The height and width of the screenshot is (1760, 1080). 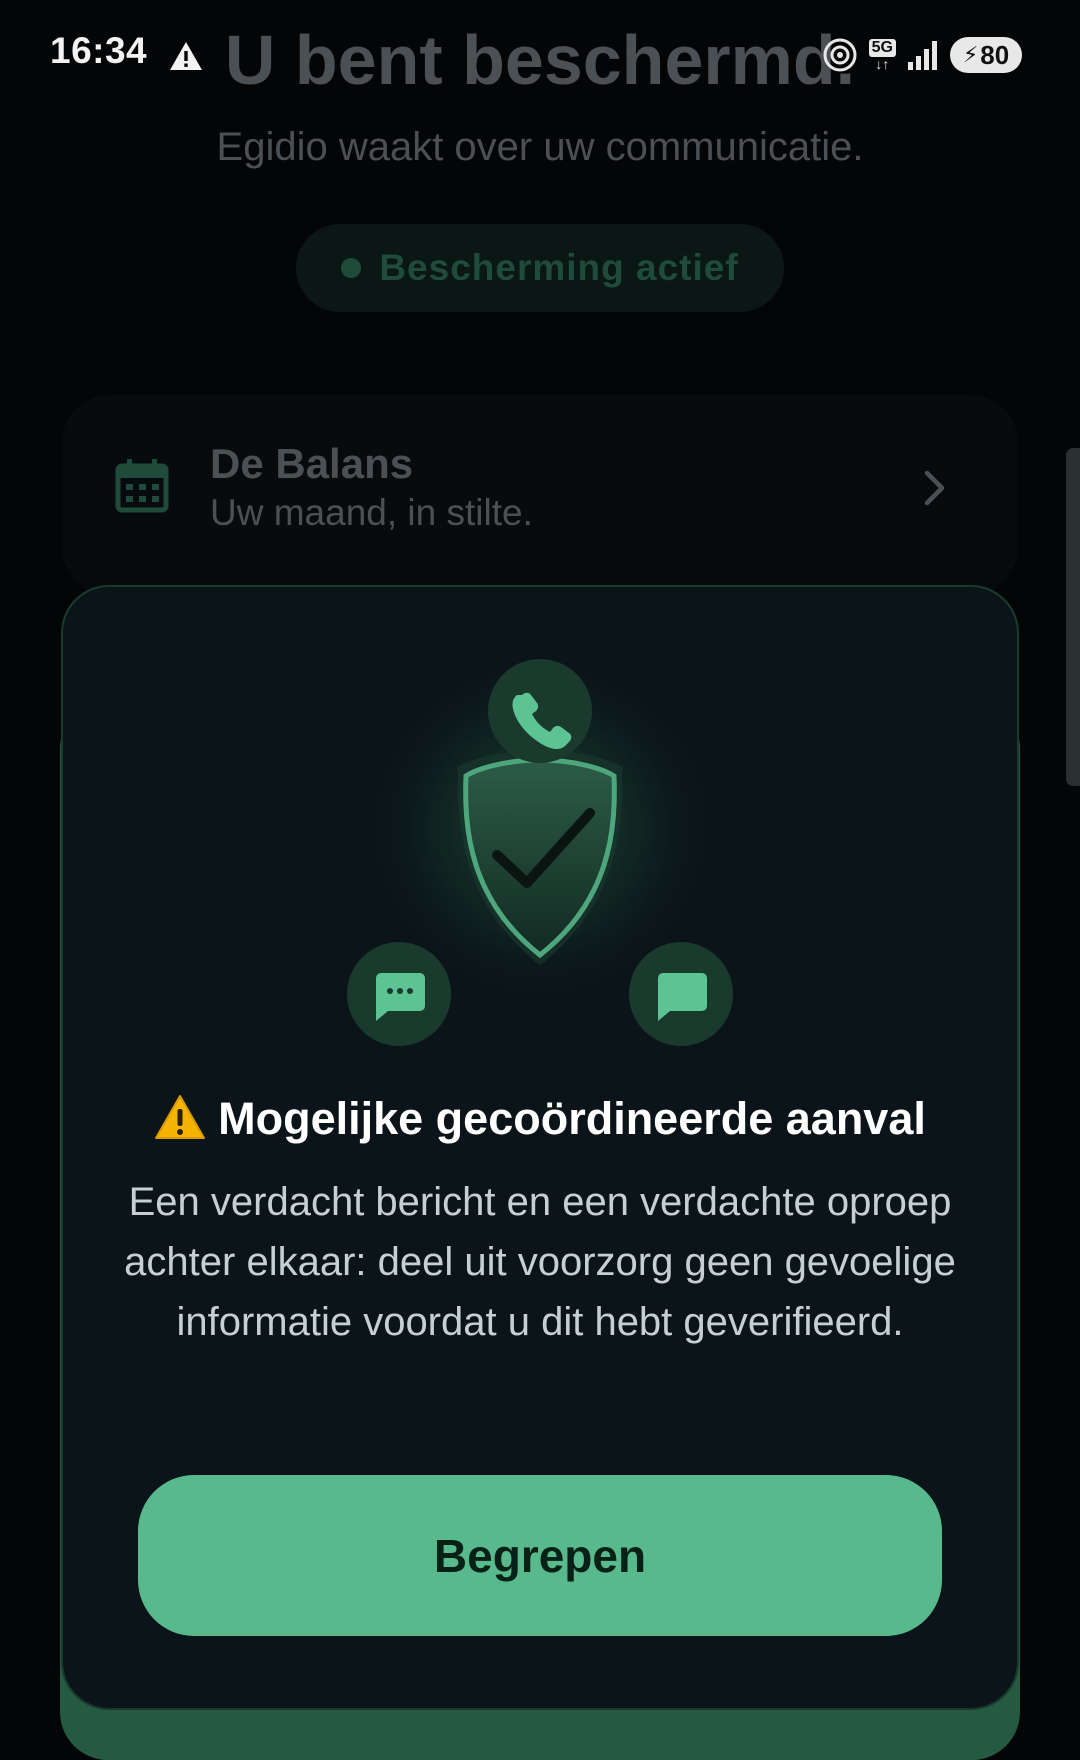 I want to click on alert-title-row: Mogelijke gecoördineerde aanval, so click(x=540, y=1119).